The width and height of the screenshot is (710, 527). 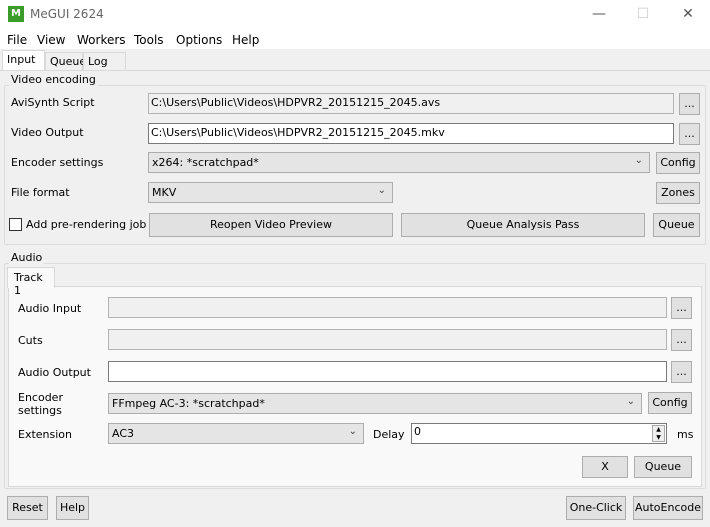 What do you see at coordinates (23, 60) in the screenshot?
I see `tab-input: Input` at bounding box center [23, 60].